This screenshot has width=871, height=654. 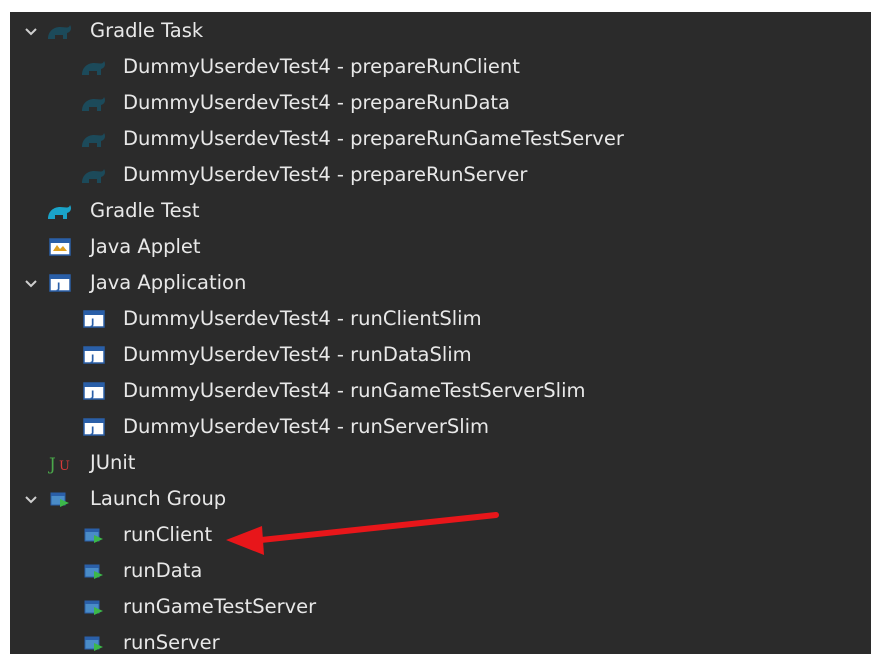 I want to click on tree-item-run-gametest-server: runGameTestServer, so click(x=440, y=607).